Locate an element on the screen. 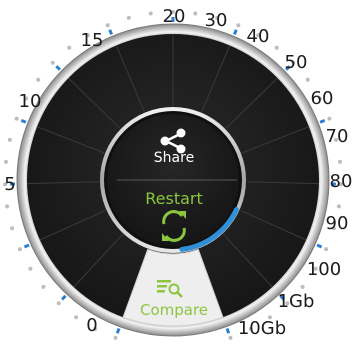  restart-label: Restart is located at coordinates (174, 198).